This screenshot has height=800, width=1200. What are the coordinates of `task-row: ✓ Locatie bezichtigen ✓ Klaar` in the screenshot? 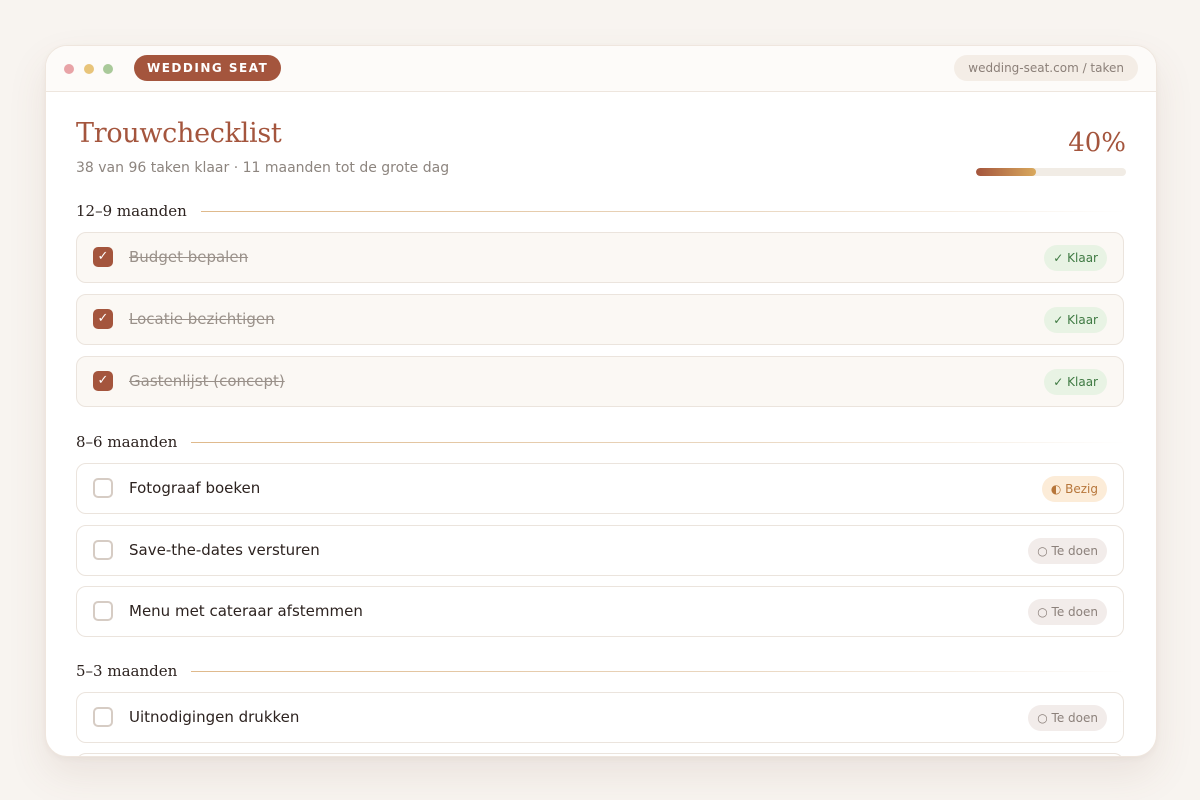 It's located at (600, 319).